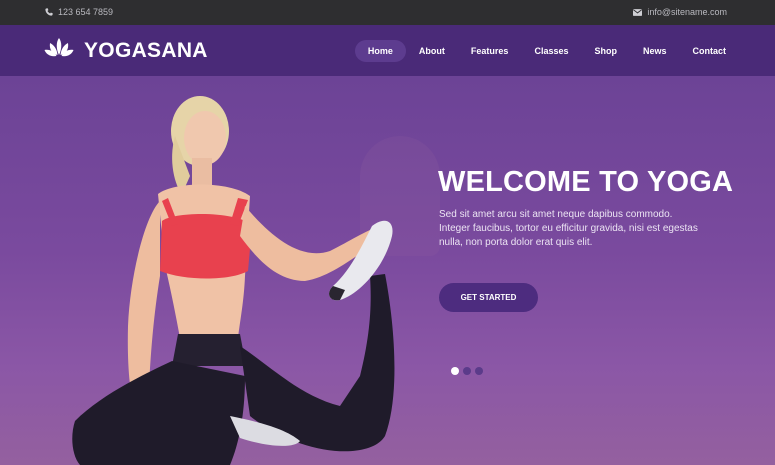  Describe the element at coordinates (687, 12) in the screenshot. I see `email-address: info@sitename.com` at that location.